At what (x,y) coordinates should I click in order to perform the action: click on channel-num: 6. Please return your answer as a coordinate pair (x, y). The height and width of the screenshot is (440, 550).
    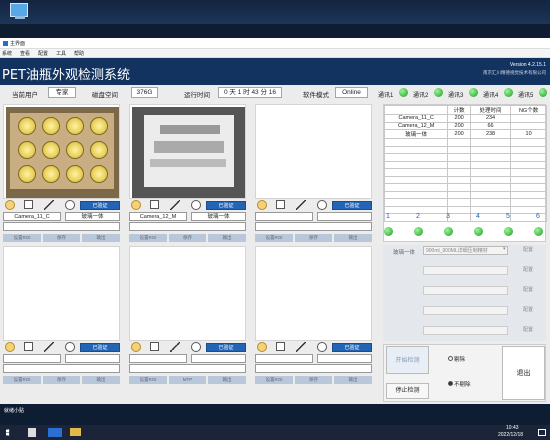
    Looking at the image, I should click on (538, 216).